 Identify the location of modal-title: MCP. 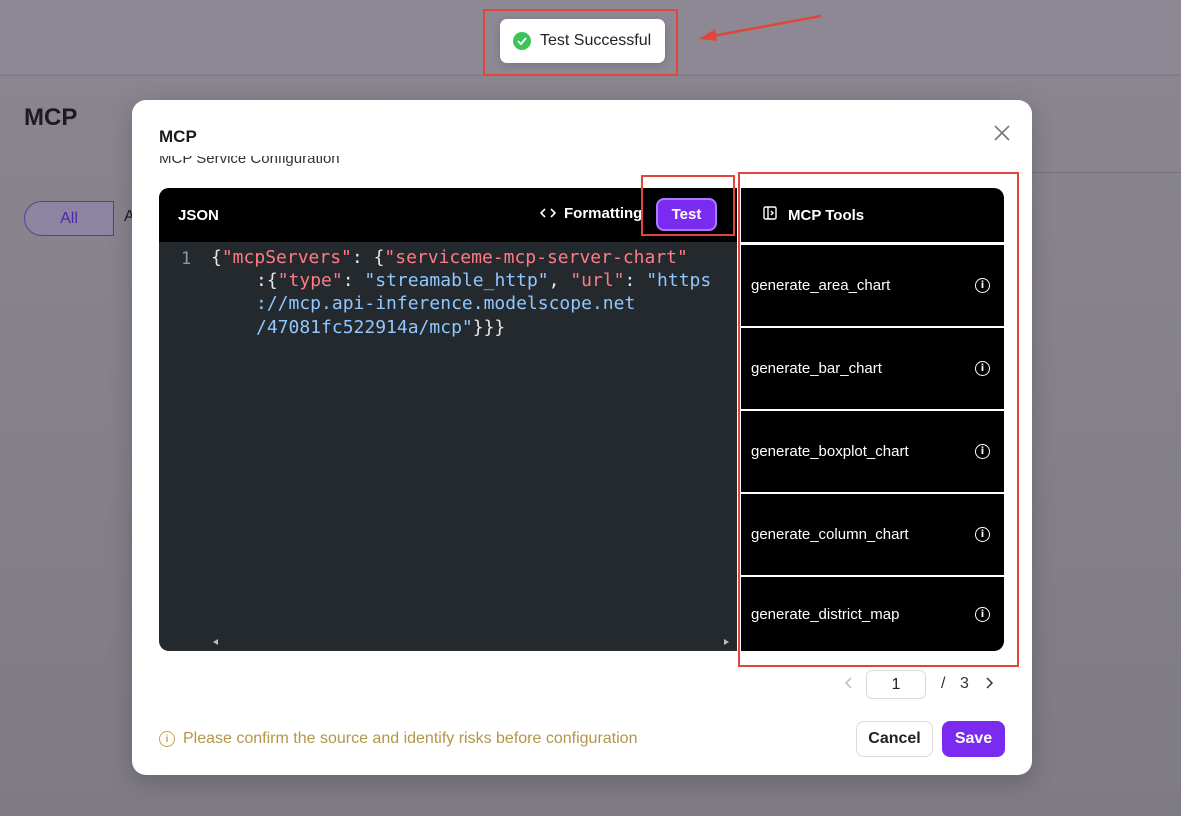
(178, 136).